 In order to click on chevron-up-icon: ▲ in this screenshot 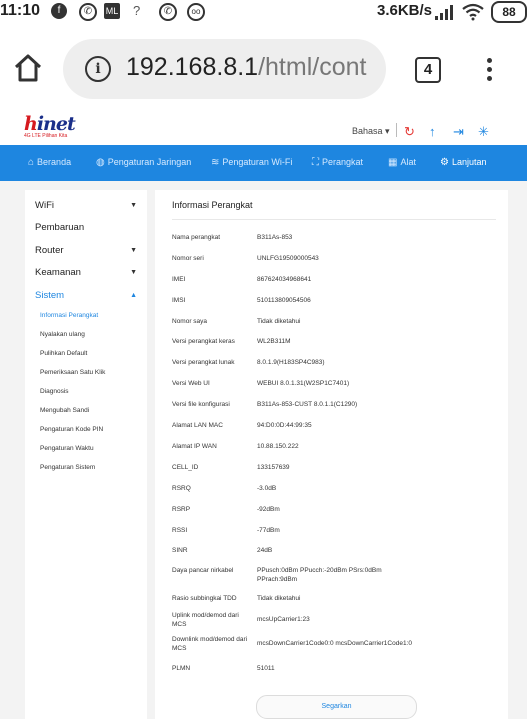, I will do `click(133, 295)`.